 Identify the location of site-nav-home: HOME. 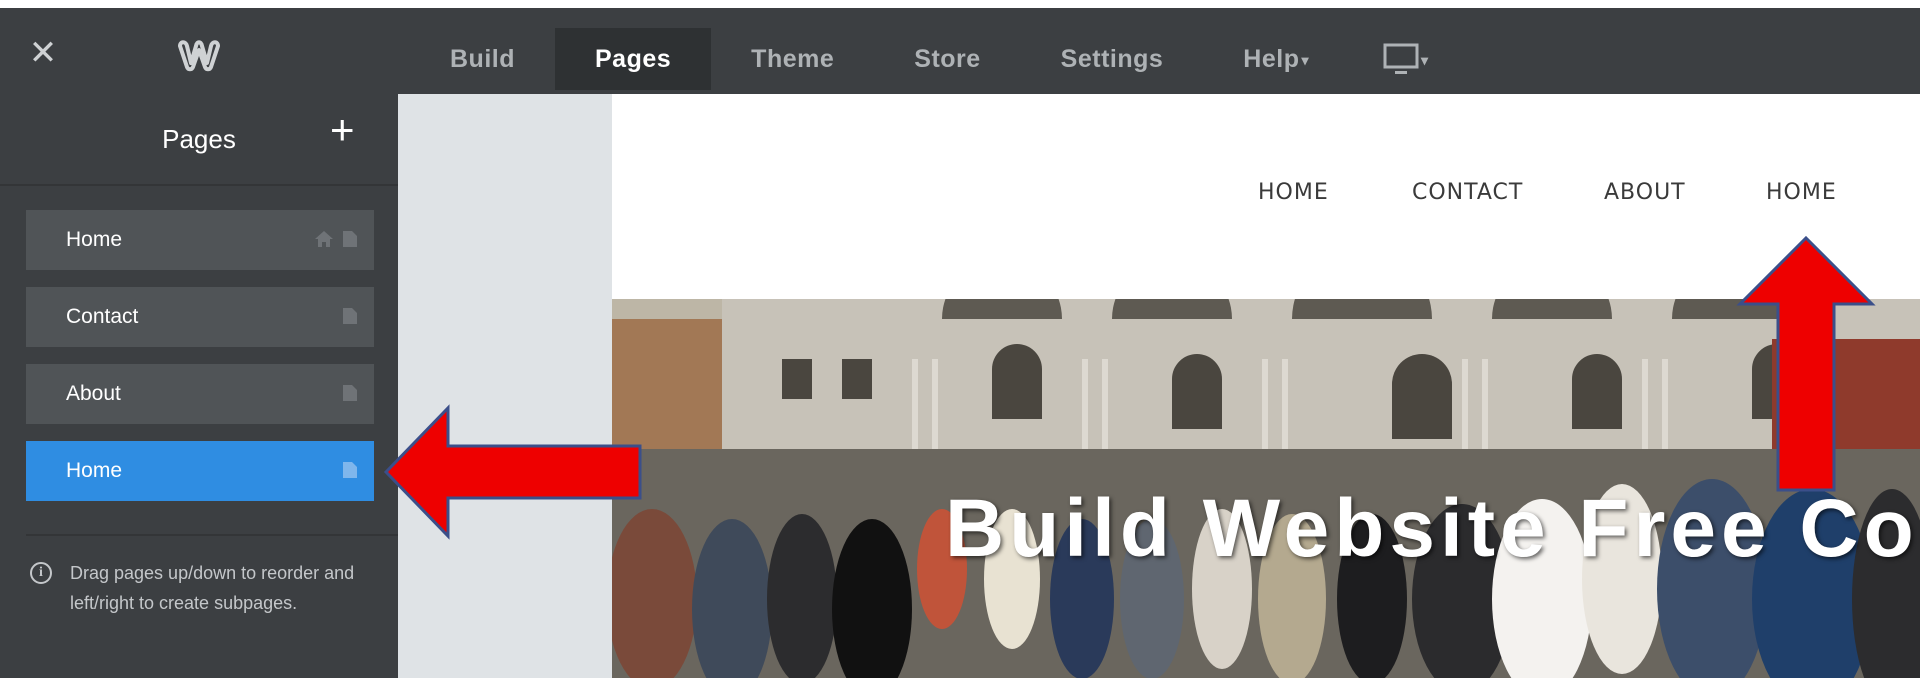
(1293, 192).